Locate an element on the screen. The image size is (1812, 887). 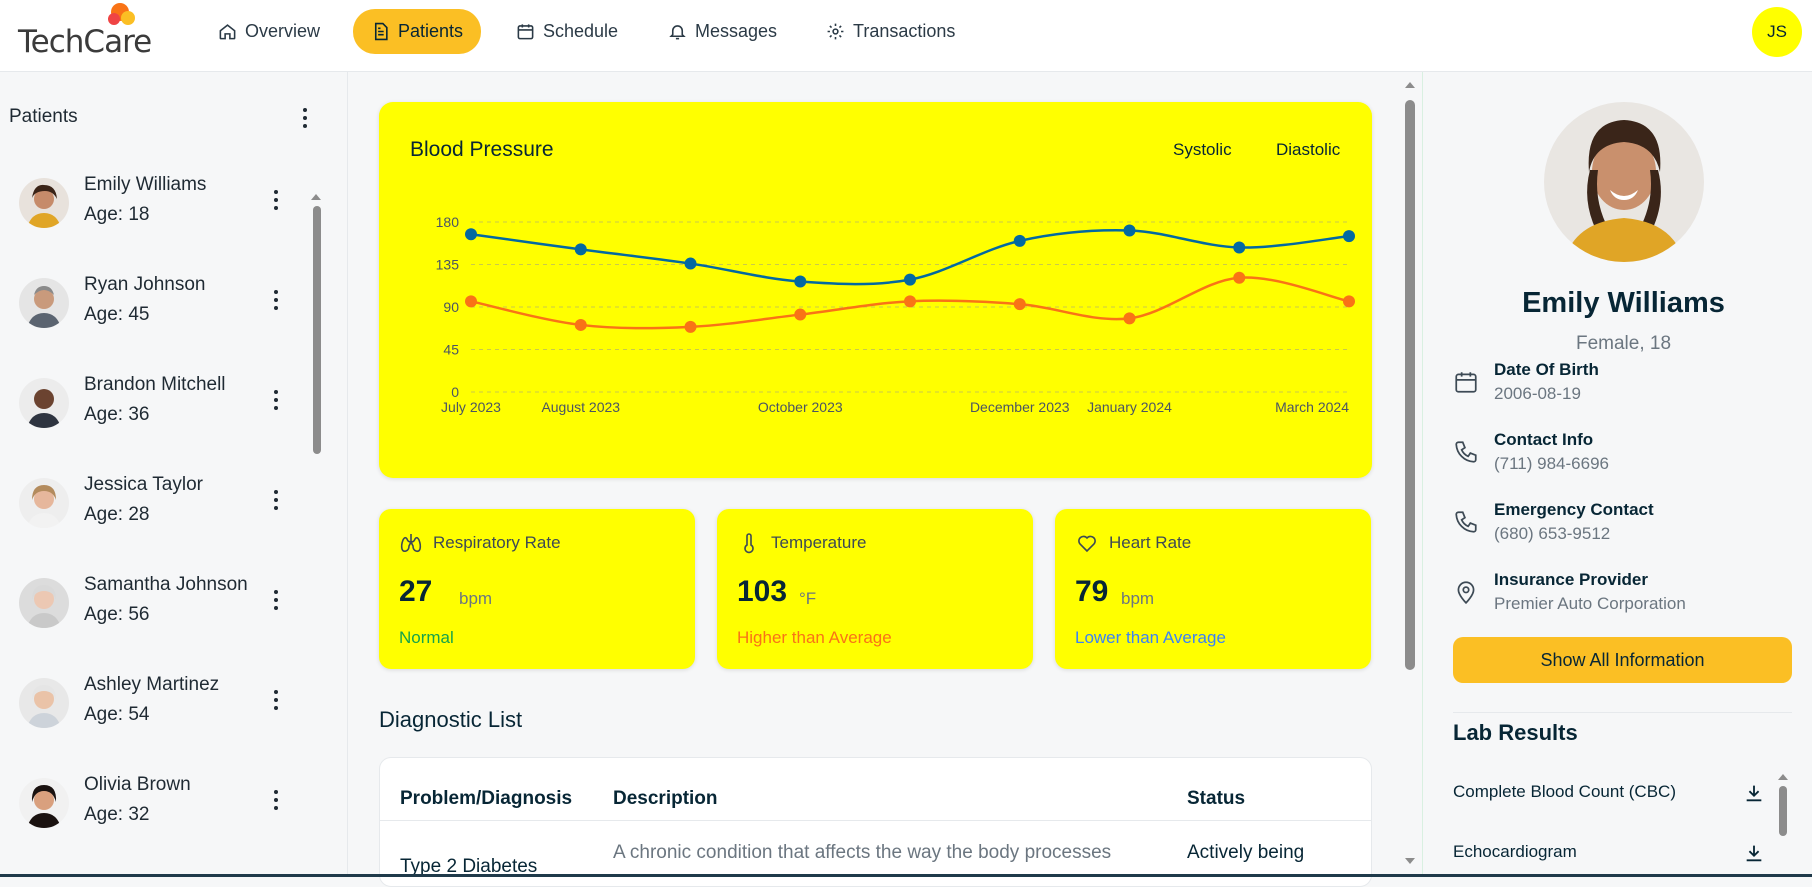
location-pin-icon is located at coordinates (1466, 593).